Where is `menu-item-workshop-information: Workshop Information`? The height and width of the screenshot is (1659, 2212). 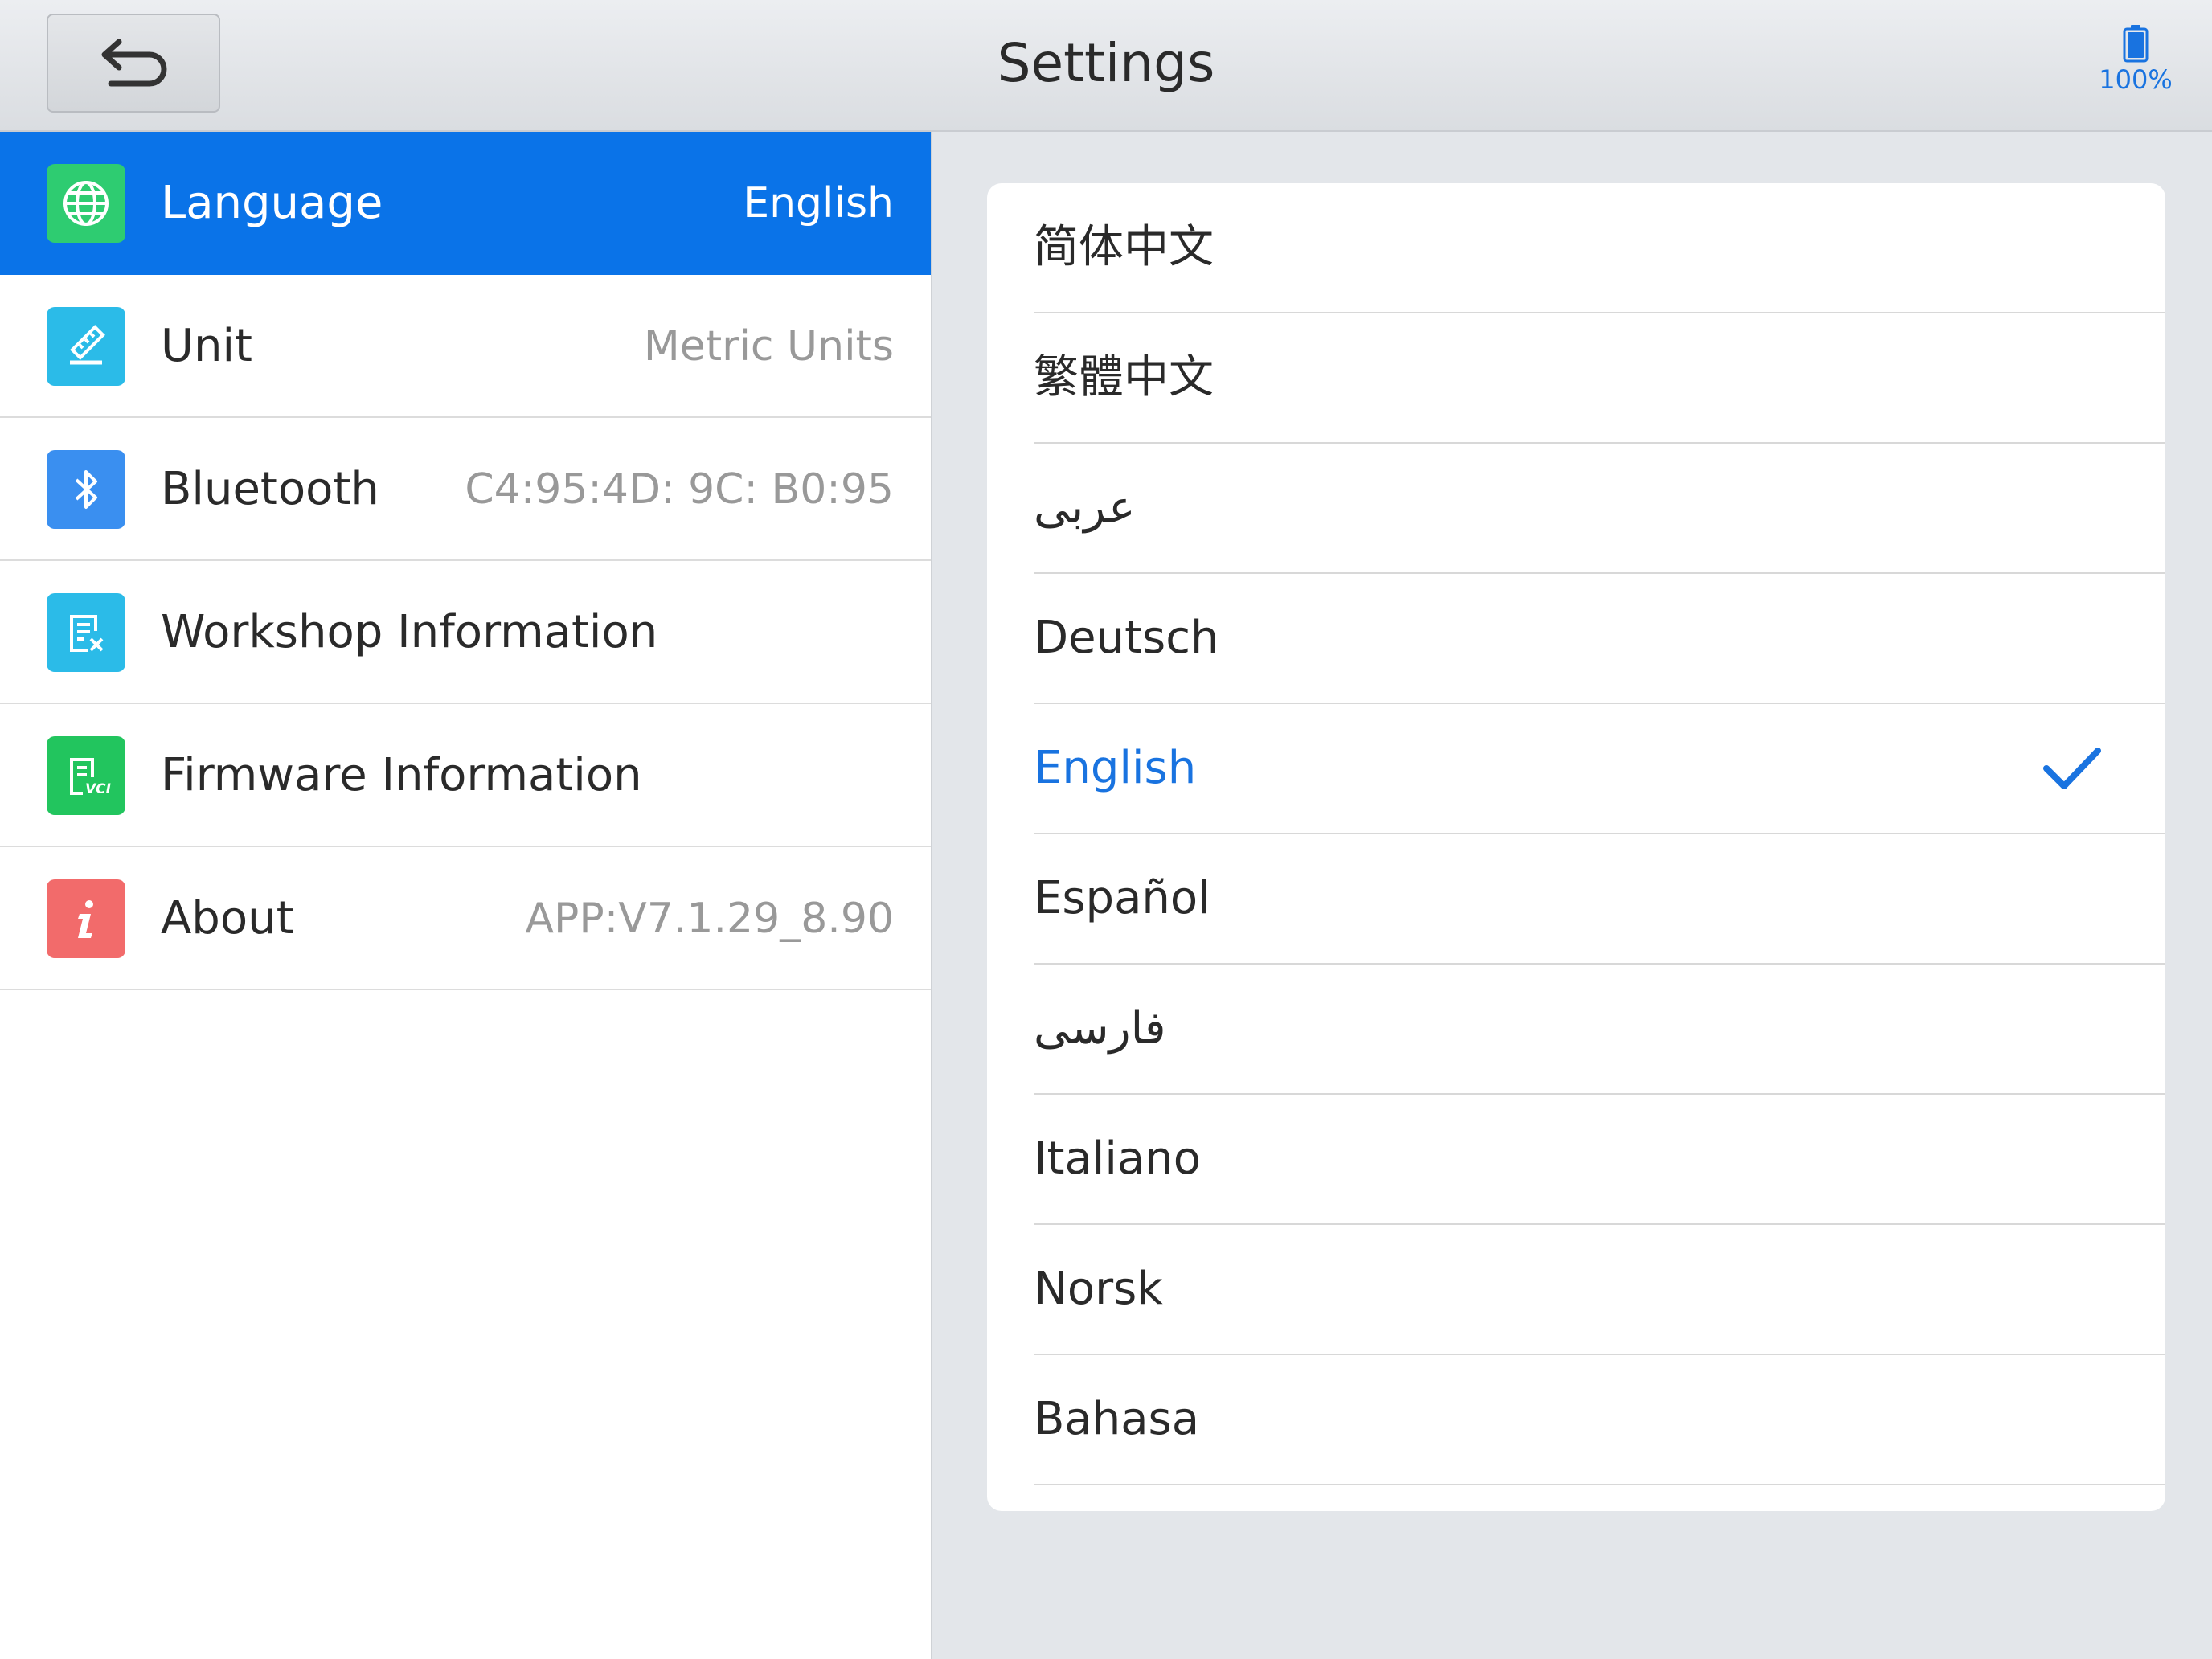
menu-item-workshop-information: Workshop Information is located at coordinates (465, 632).